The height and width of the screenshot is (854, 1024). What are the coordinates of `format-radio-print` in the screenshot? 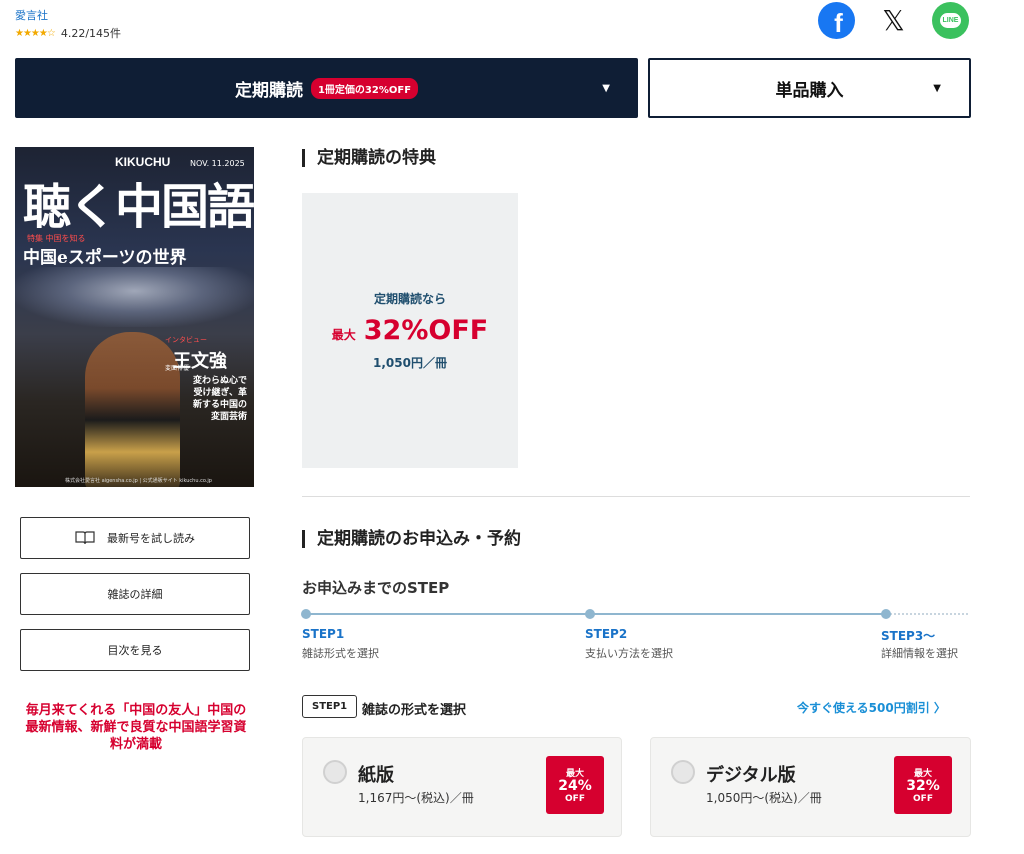 It's located at (335, 772).